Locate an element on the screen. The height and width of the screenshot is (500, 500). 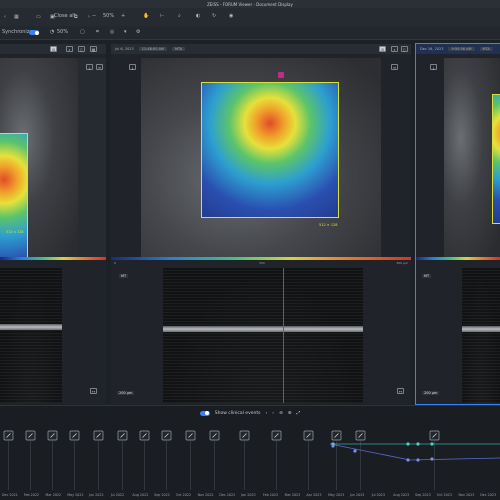
rotate-icon: ↻ is located at coordinates (214, 16).